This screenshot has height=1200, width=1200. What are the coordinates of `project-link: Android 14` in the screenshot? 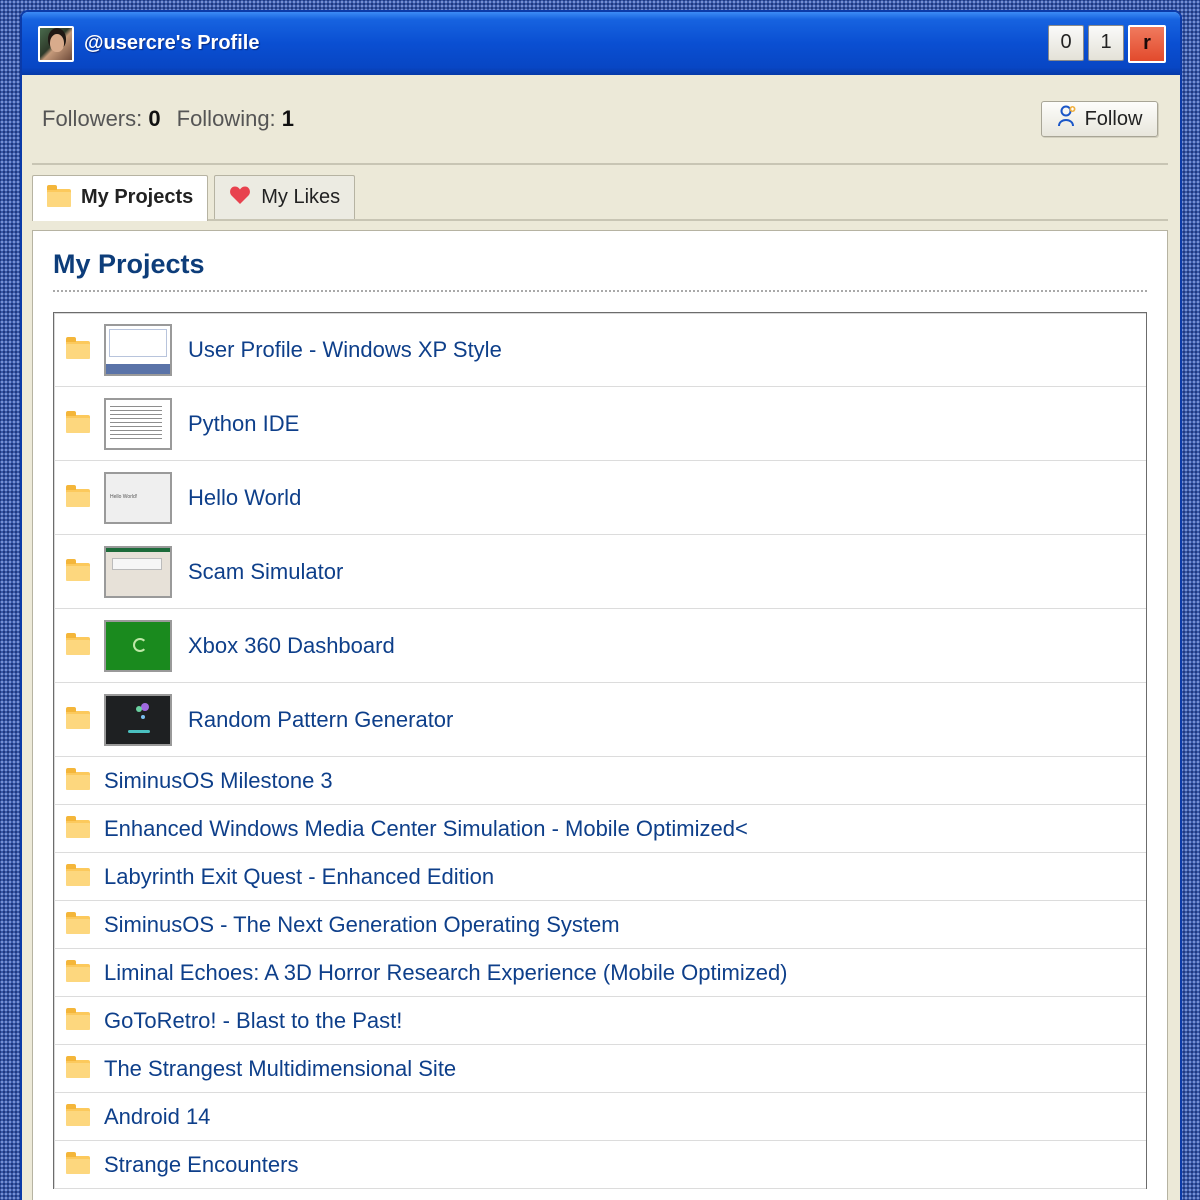 It's located at (157, 1117).